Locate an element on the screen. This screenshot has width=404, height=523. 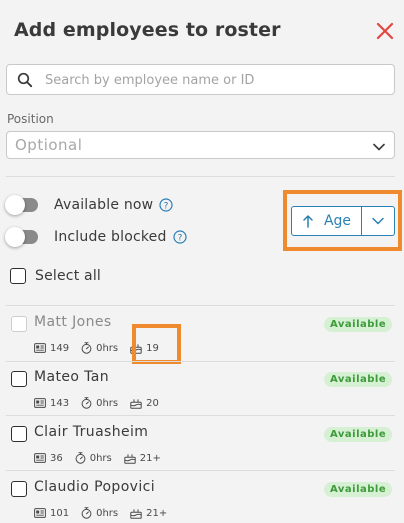
sort-dropdown-button is located at coordinates (378, 221).